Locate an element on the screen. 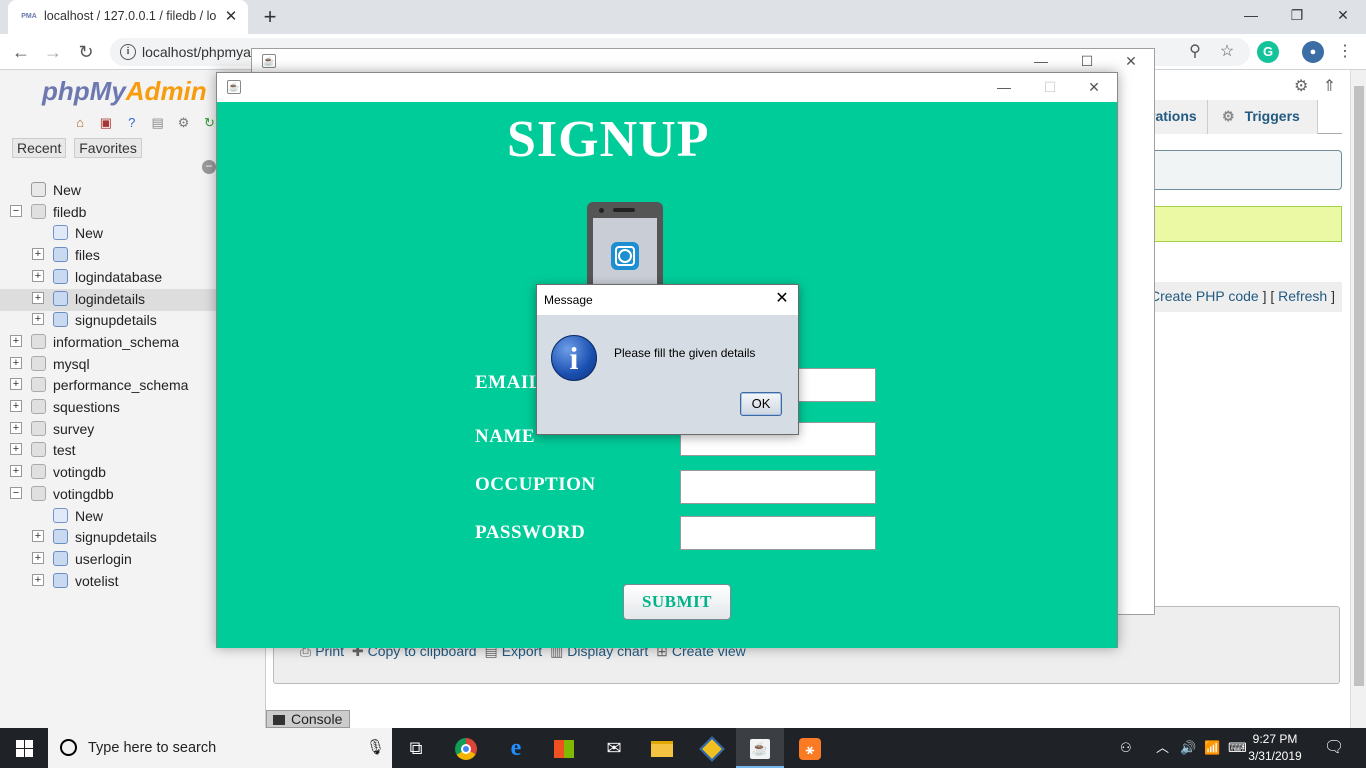  collapse-all-icon: − is located at coordinates (209, 167).